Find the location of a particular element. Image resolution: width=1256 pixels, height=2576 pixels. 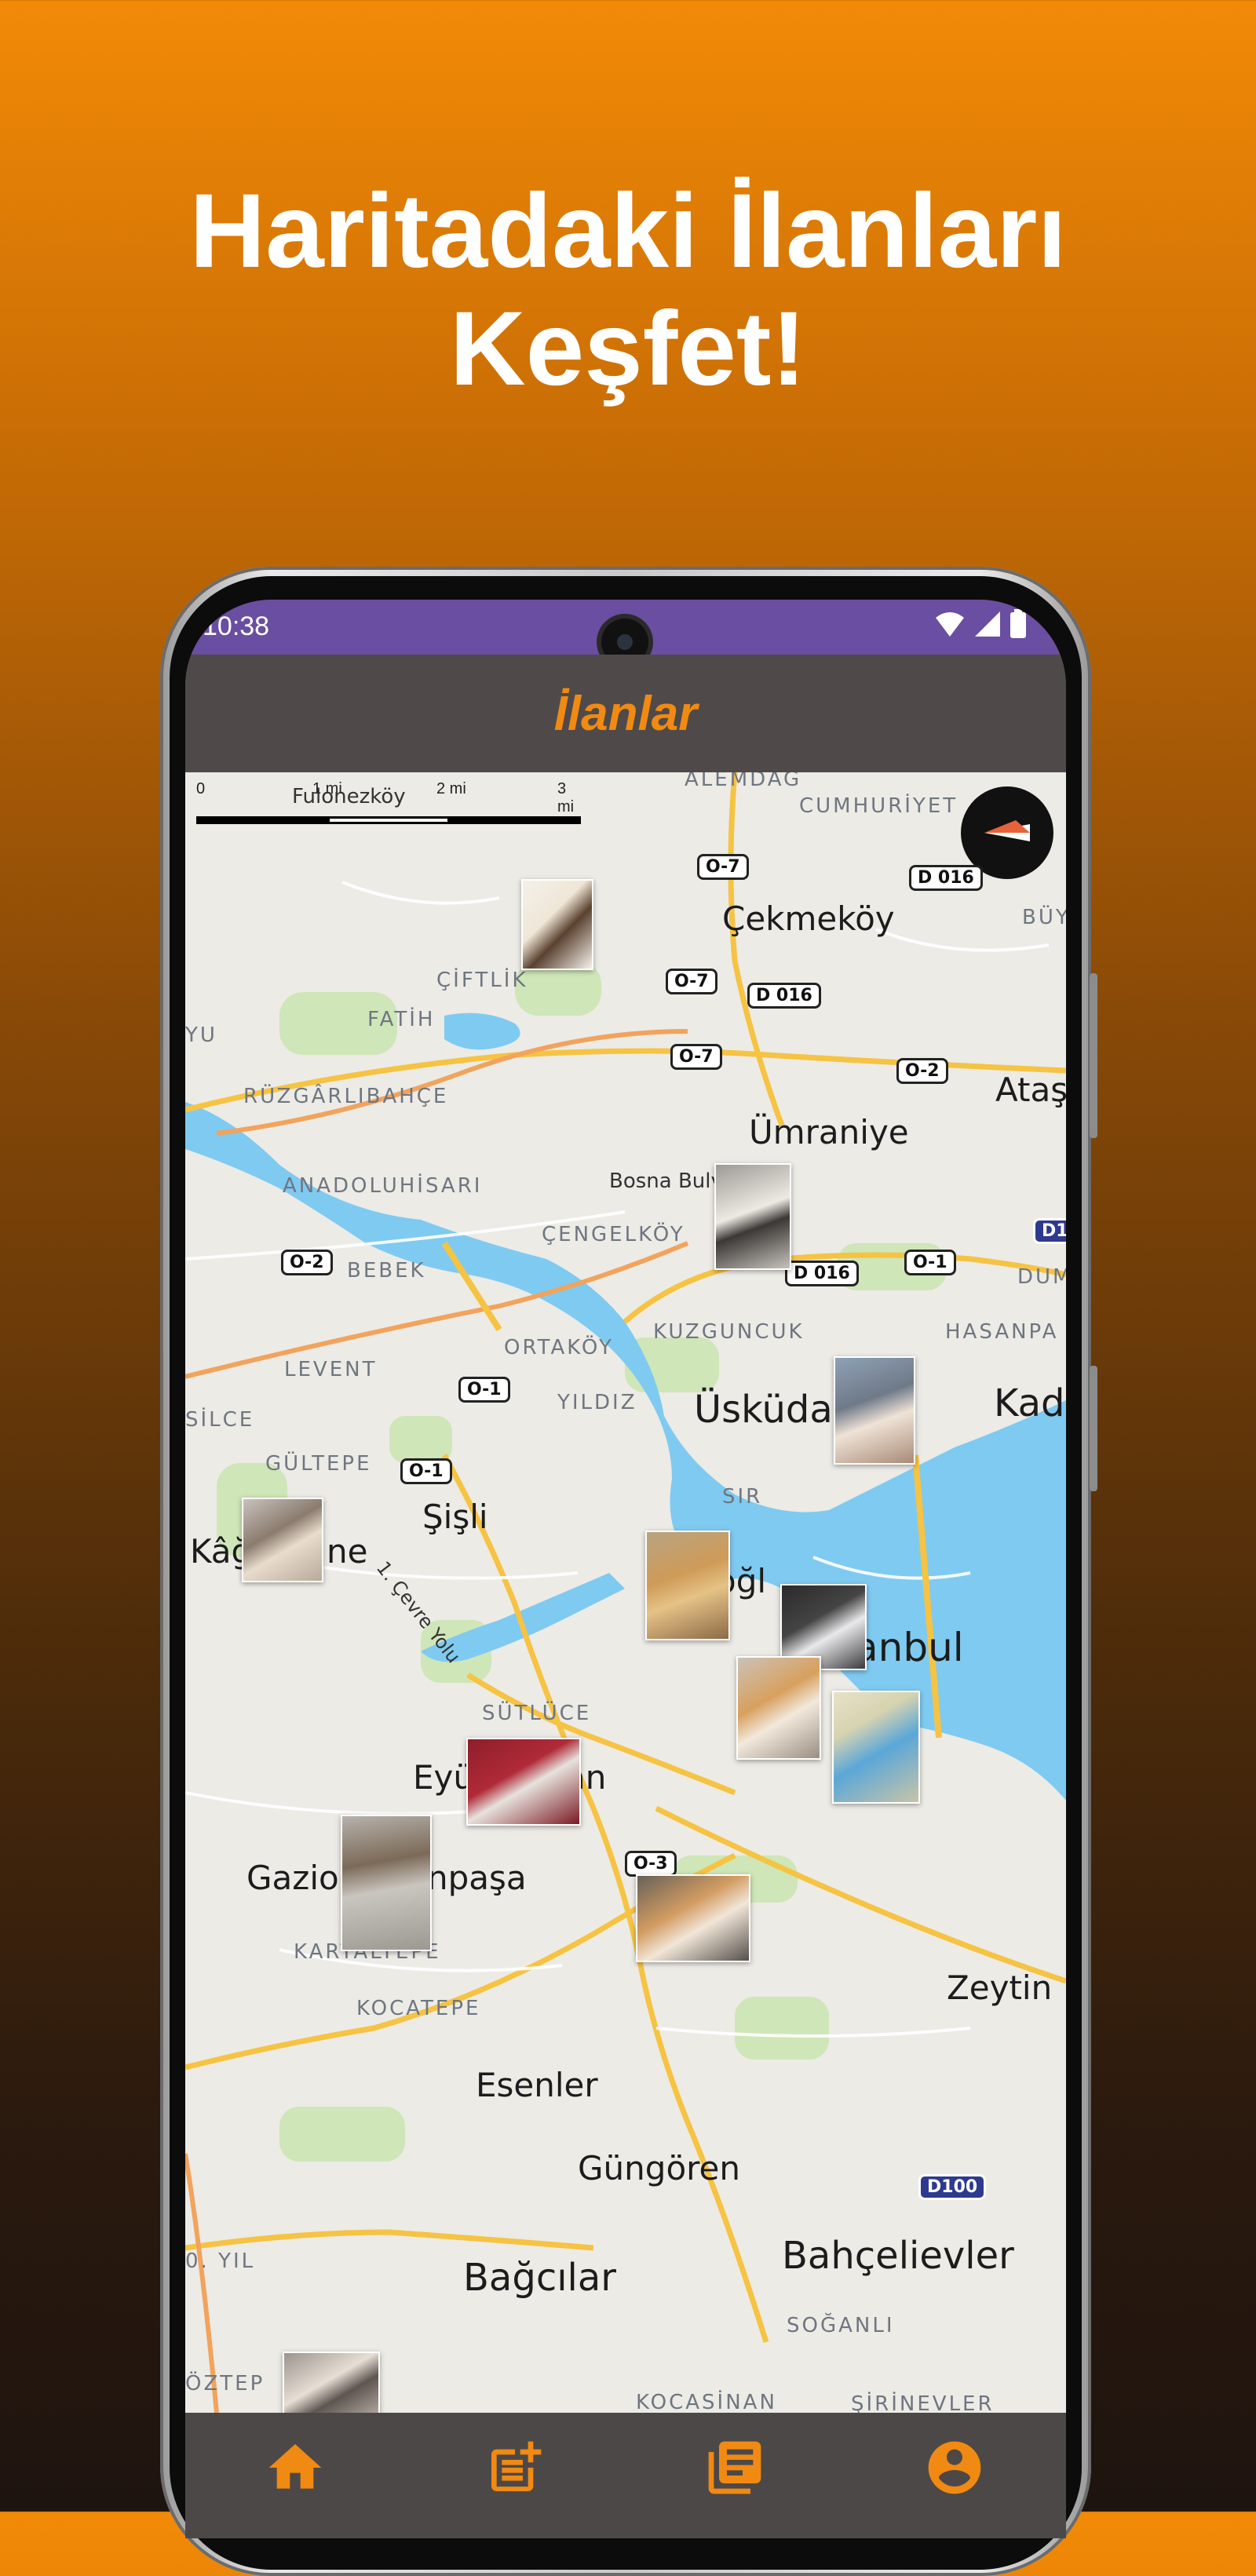

scale-label-2: 2 mi is located at coordinates (451, 788).